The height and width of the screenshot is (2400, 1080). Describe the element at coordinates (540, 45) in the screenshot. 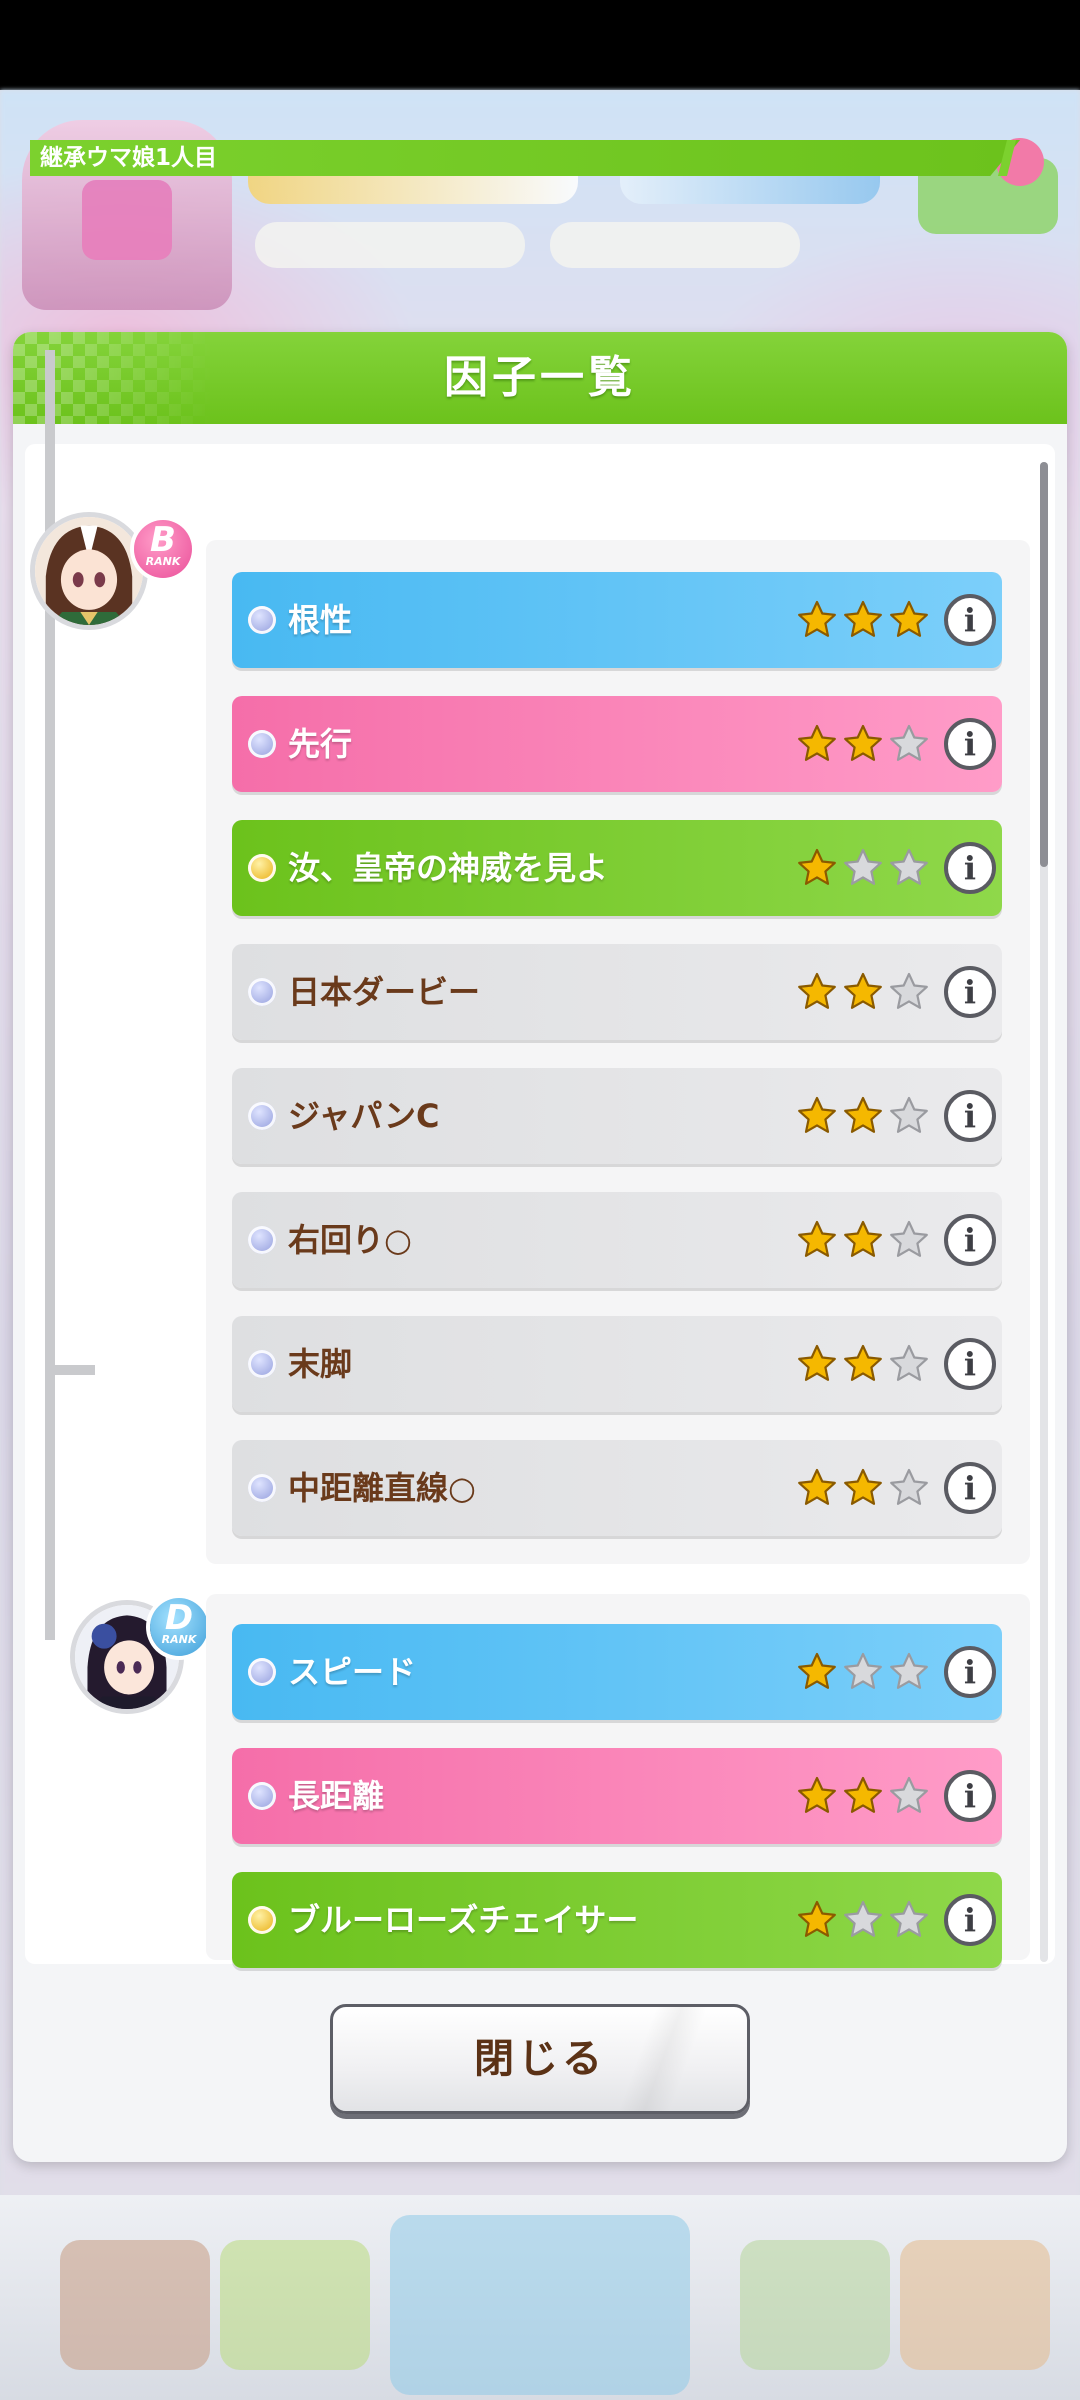

I see `status-bar` at that location.